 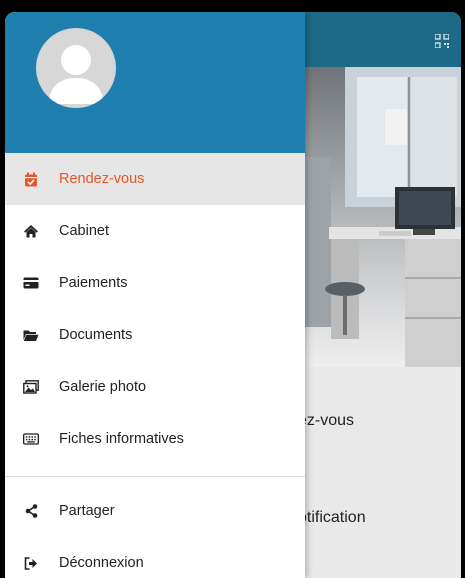 I want to click on user-silhouette-icon, so click(x=76, y=74).